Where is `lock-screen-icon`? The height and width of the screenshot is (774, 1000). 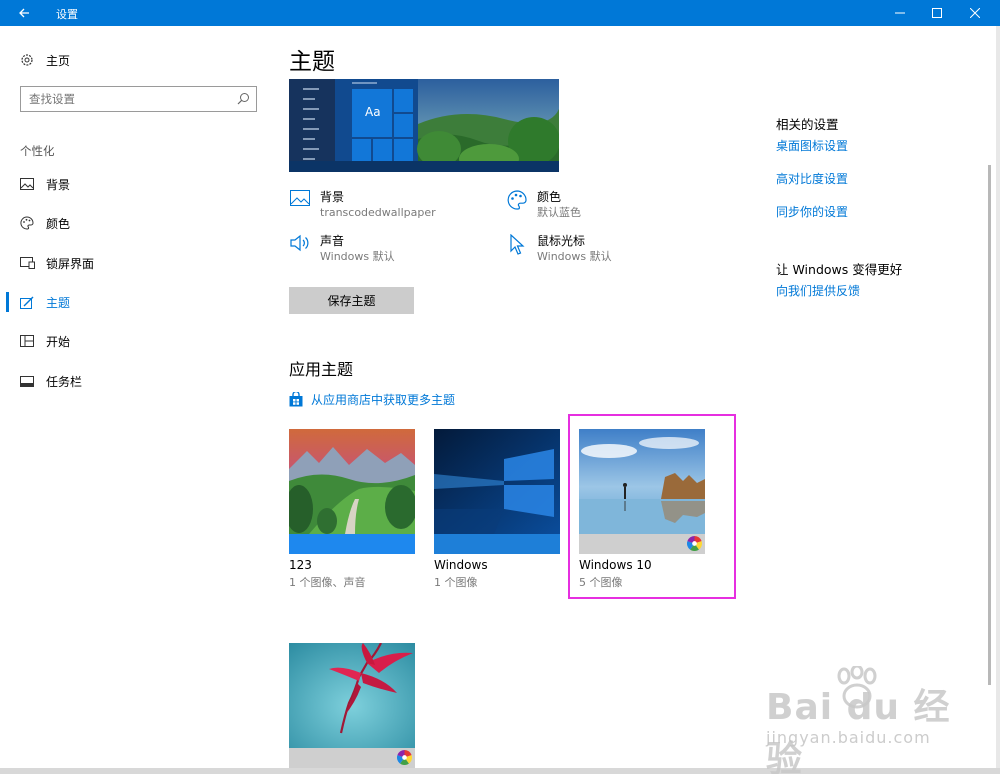
lock-screen-icon is located at coordinates (29, 263).